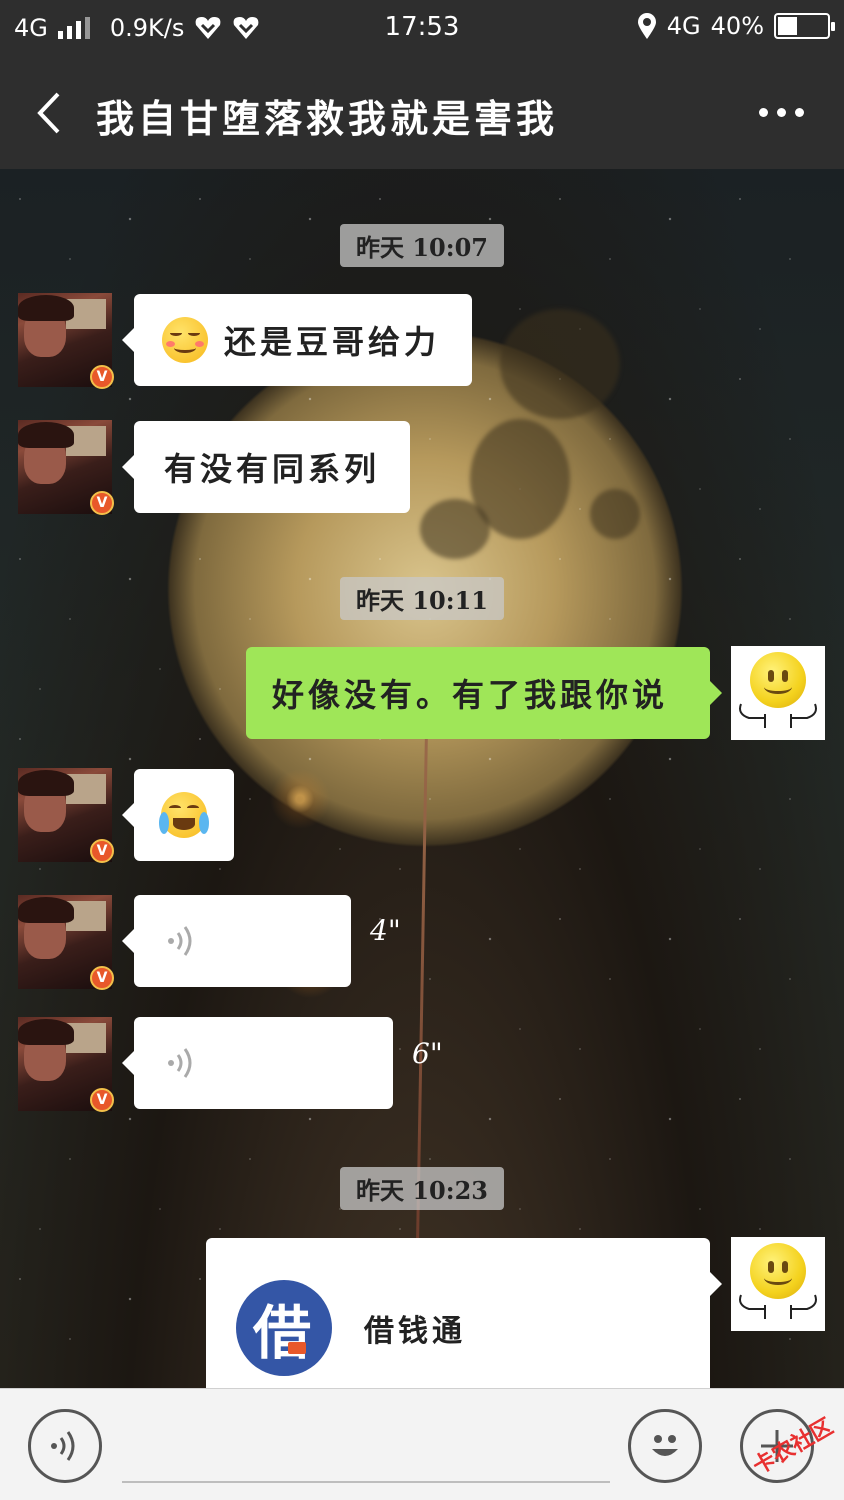 This screenshot has width=844, height=1500. I want to click on input-bar: 卡农社区, so click(422, 1444).